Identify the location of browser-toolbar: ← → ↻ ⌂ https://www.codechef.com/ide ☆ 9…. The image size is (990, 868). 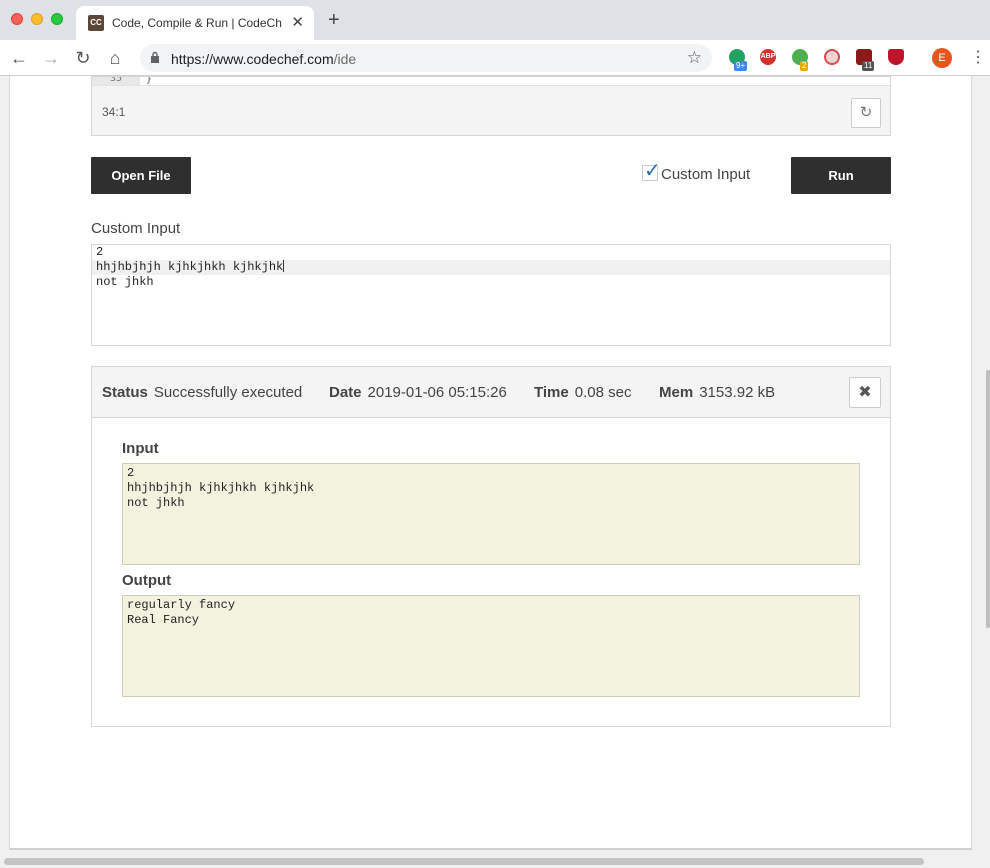
(495, 58).